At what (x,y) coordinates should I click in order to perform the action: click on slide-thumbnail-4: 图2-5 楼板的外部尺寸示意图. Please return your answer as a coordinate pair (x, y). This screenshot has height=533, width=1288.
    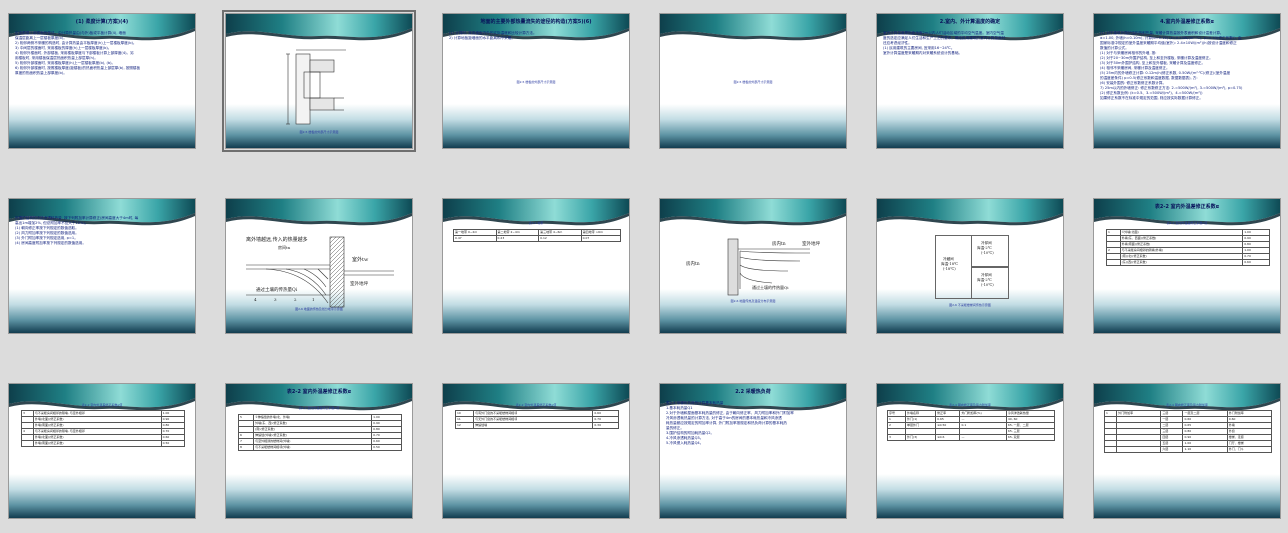
    Looking at the image, I should click on (753, 81).